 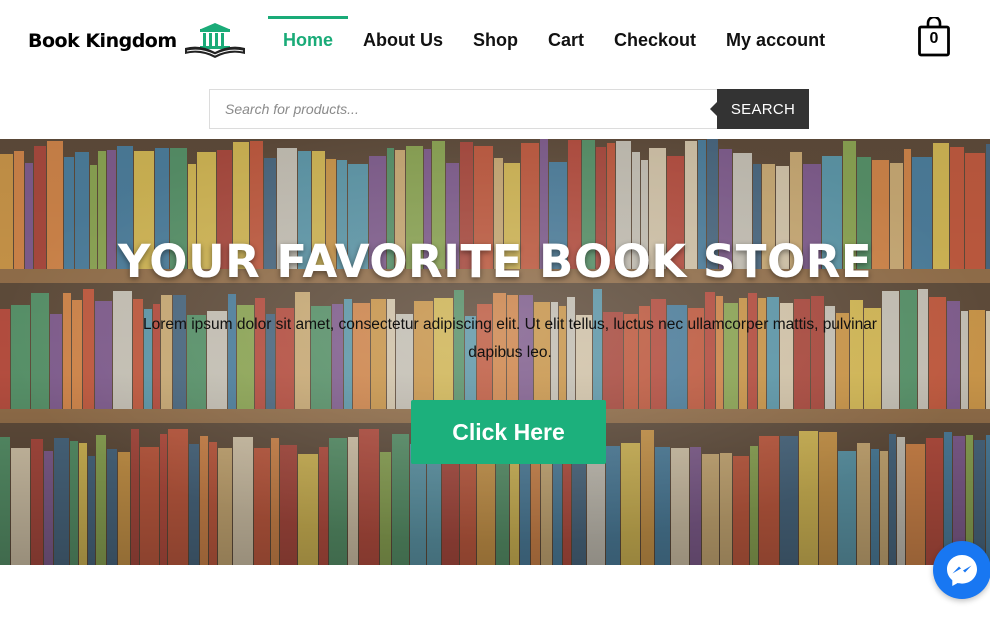 I want to click on nav-item-checkout: Checkout, so click(x=655, y=40).